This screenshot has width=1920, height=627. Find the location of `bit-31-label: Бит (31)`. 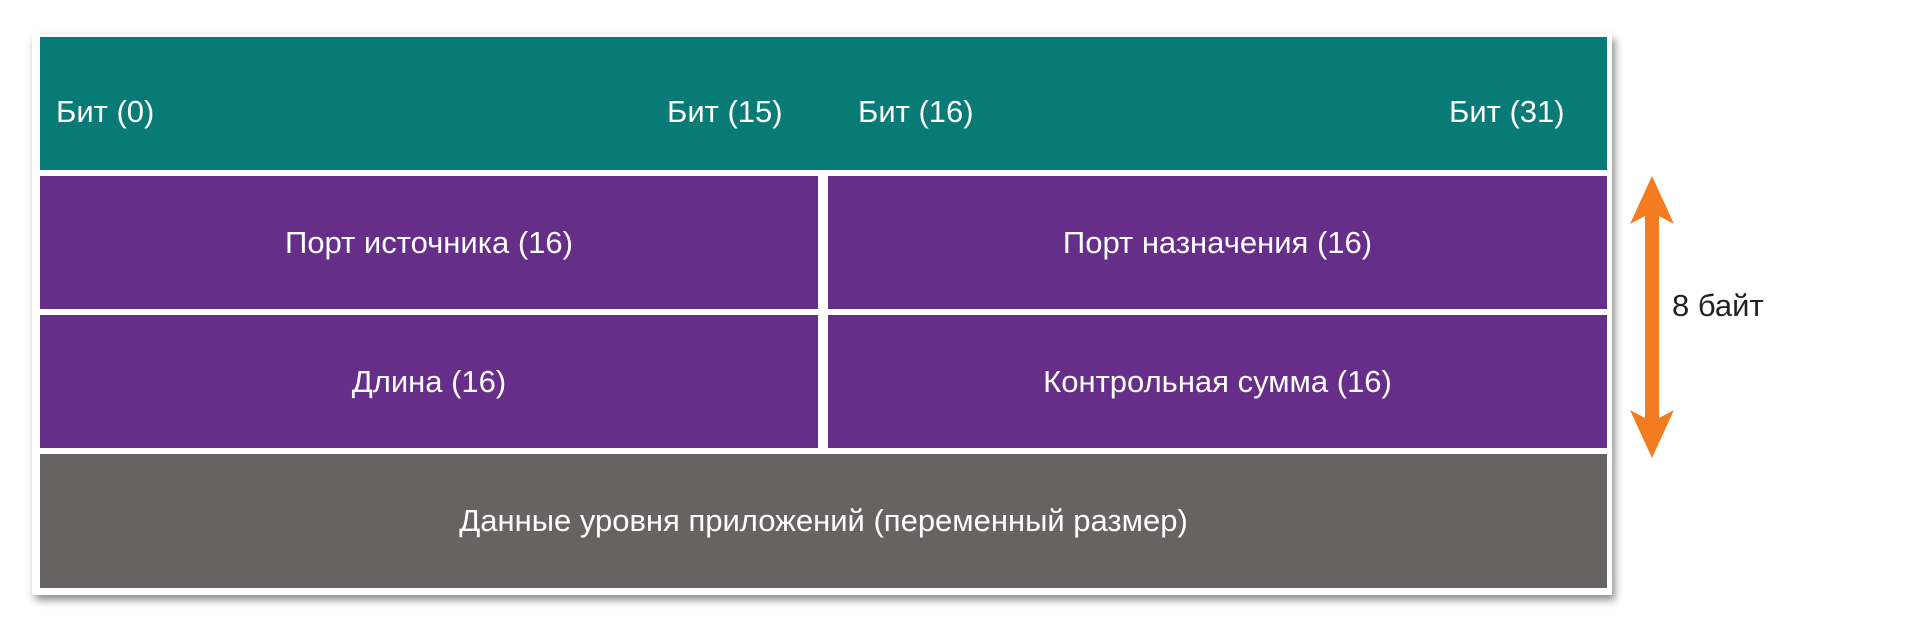

bit-31-label: Бит (31) is located at coordinates (1507, 111).